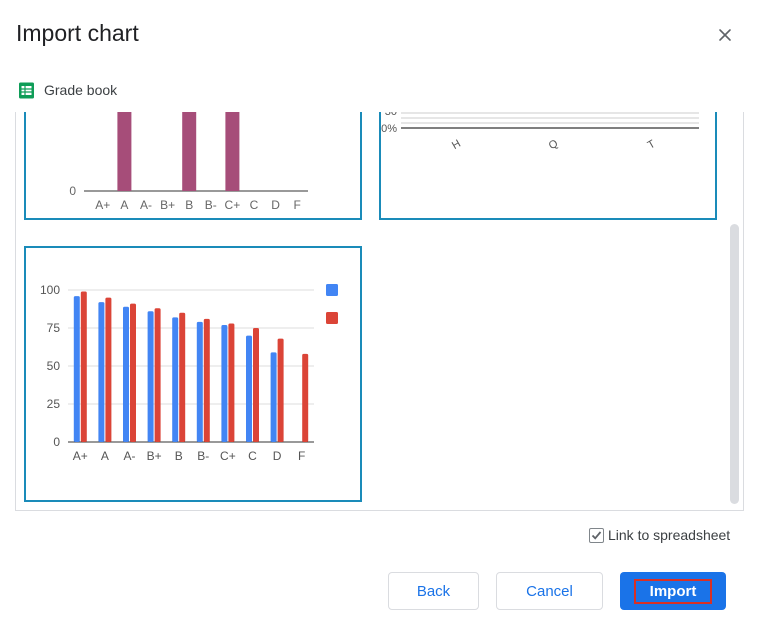  I want to click on chart-2: 30 0% H Q T, so click(540, 132).